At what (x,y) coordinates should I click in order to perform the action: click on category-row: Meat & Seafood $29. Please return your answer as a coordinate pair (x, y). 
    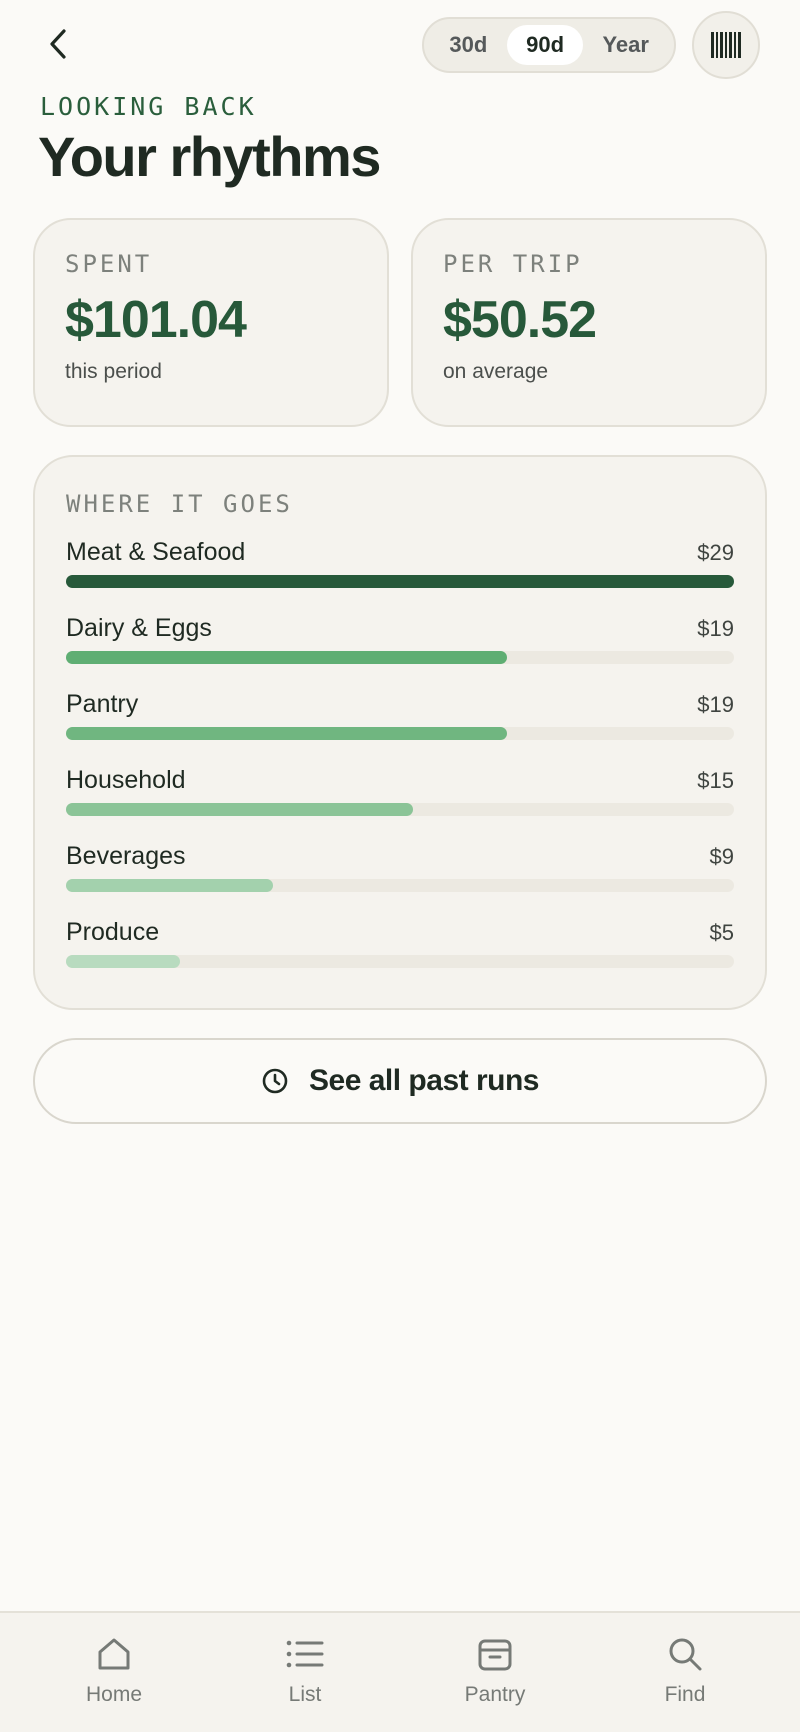
    Looking at the image, I should click on (400, 576).